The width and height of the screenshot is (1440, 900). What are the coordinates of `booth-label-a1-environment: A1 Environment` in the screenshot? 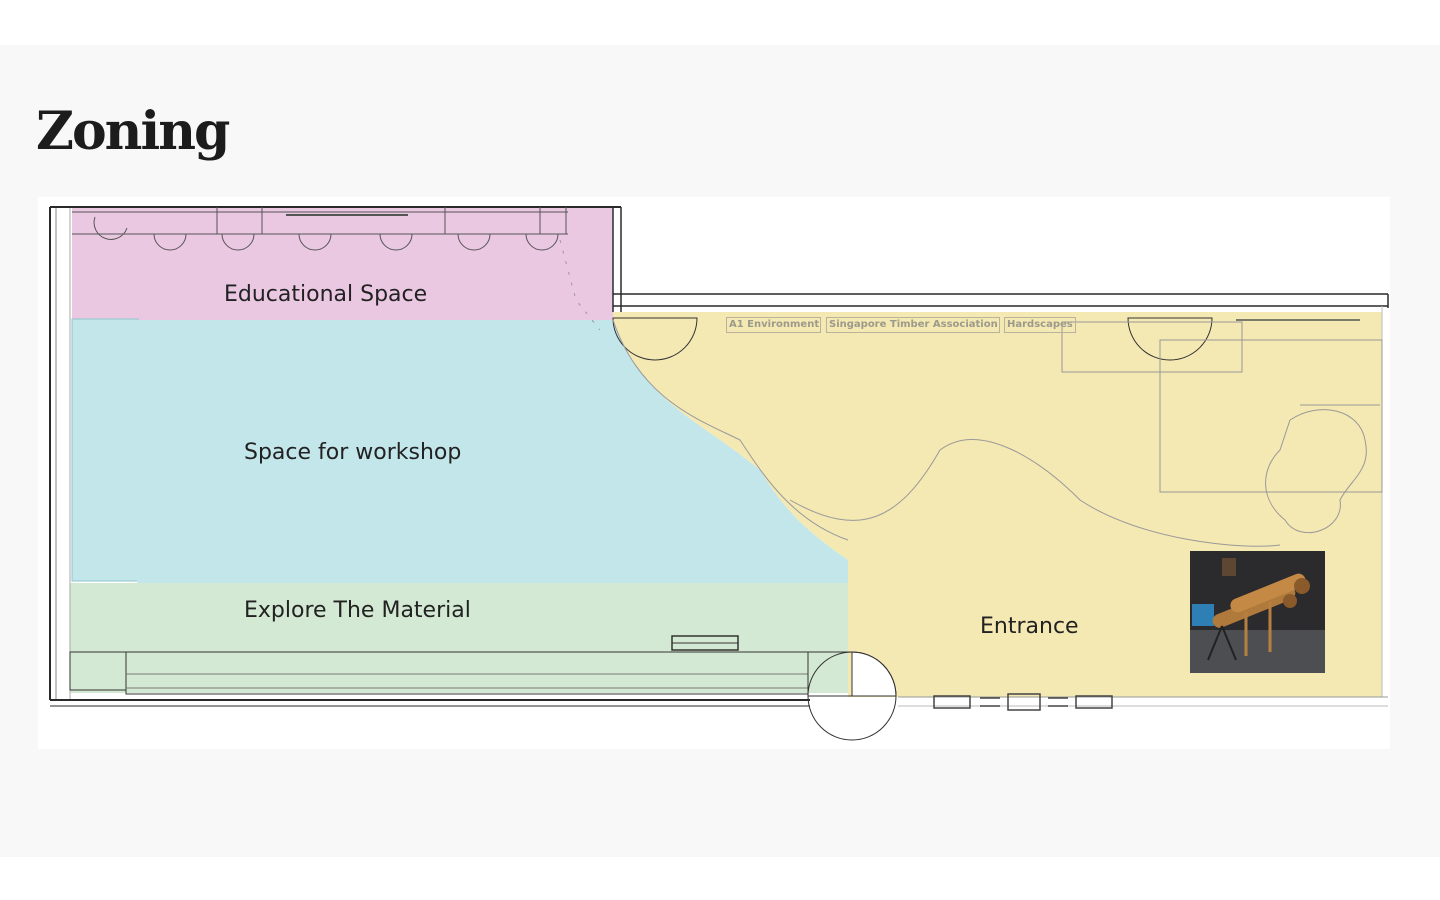 It's located at (773, 325).